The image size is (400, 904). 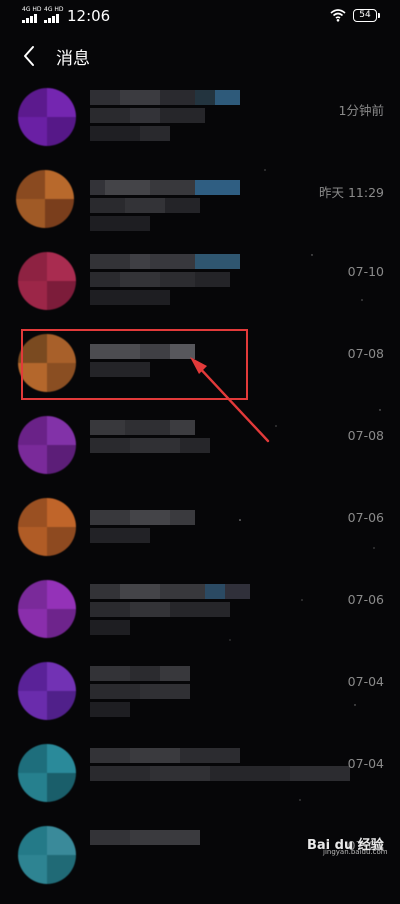 I want to click on signal-2-label: 4G HD, so click(x=54, y=9).